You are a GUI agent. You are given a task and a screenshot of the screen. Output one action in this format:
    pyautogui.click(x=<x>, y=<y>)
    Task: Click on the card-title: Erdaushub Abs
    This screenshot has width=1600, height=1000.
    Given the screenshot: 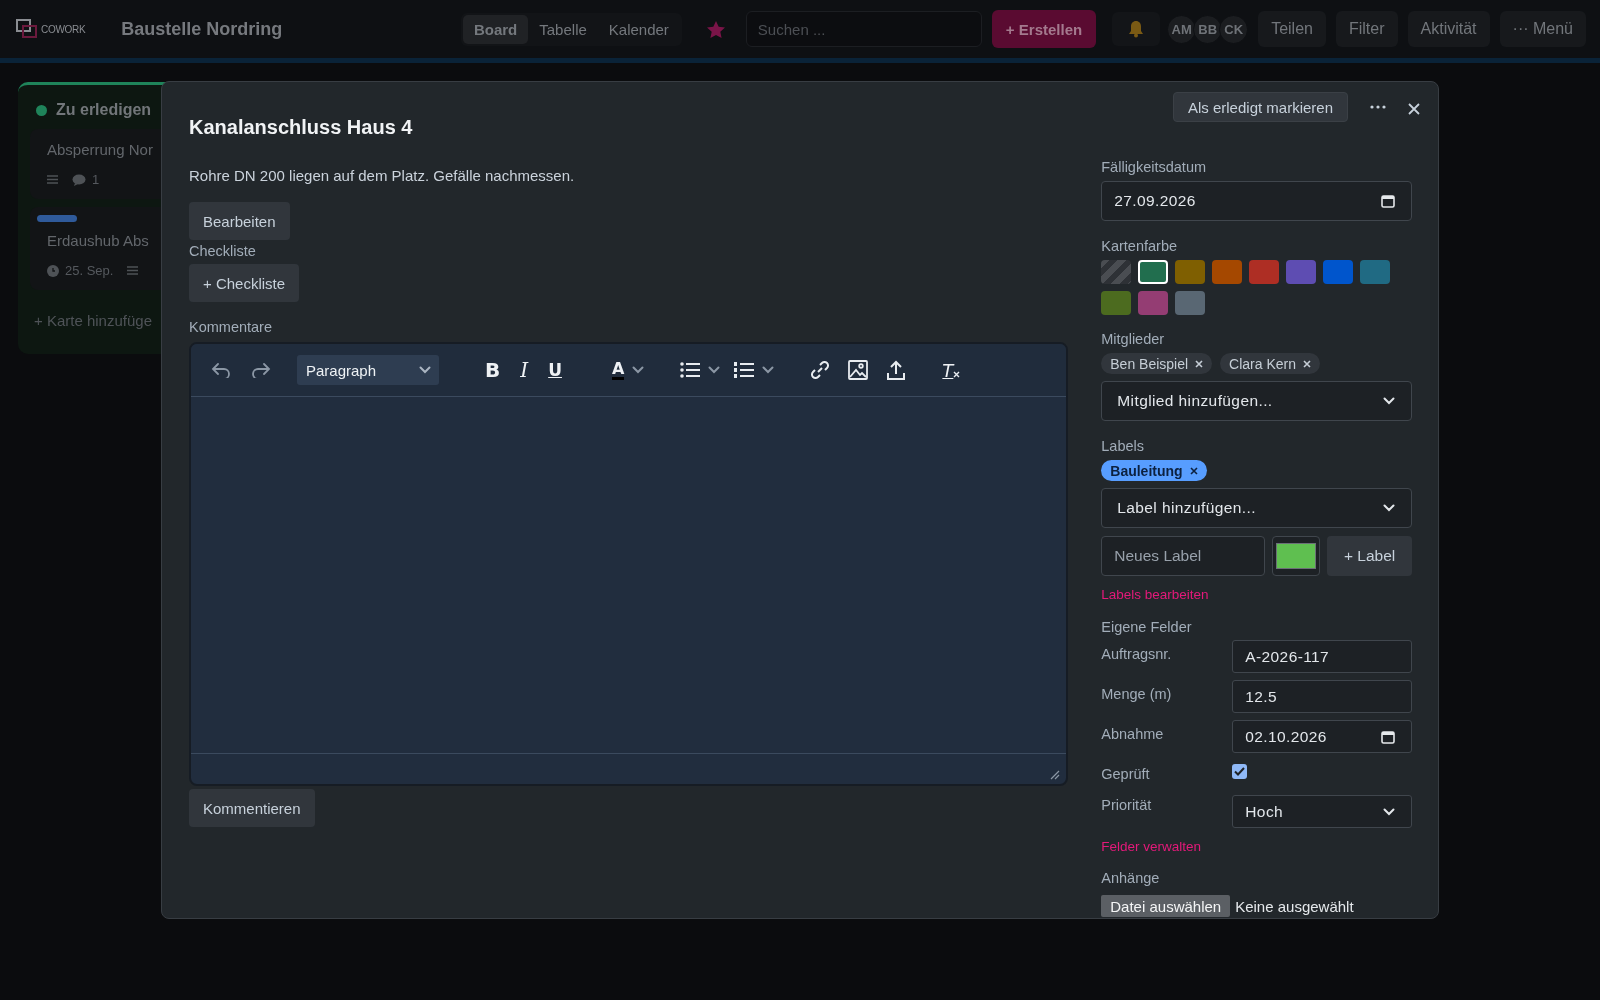 What is the action you would take?
    pyautogui.click(x=98, y=240)
    